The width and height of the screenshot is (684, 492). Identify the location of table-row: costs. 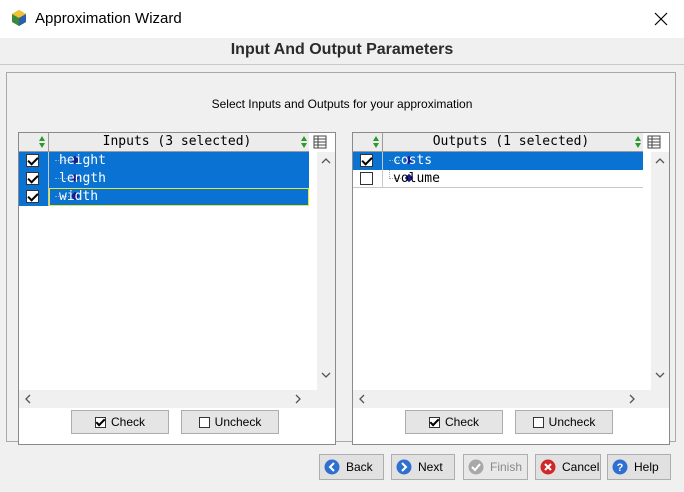
(498, 161).